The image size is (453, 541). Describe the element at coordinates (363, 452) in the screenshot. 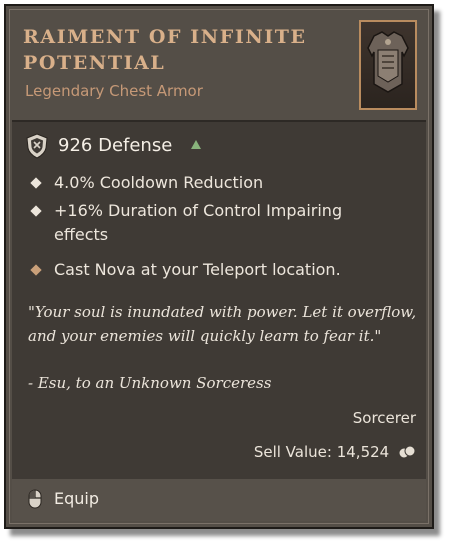

I see `sell-value-amount: 14,524` at that location.